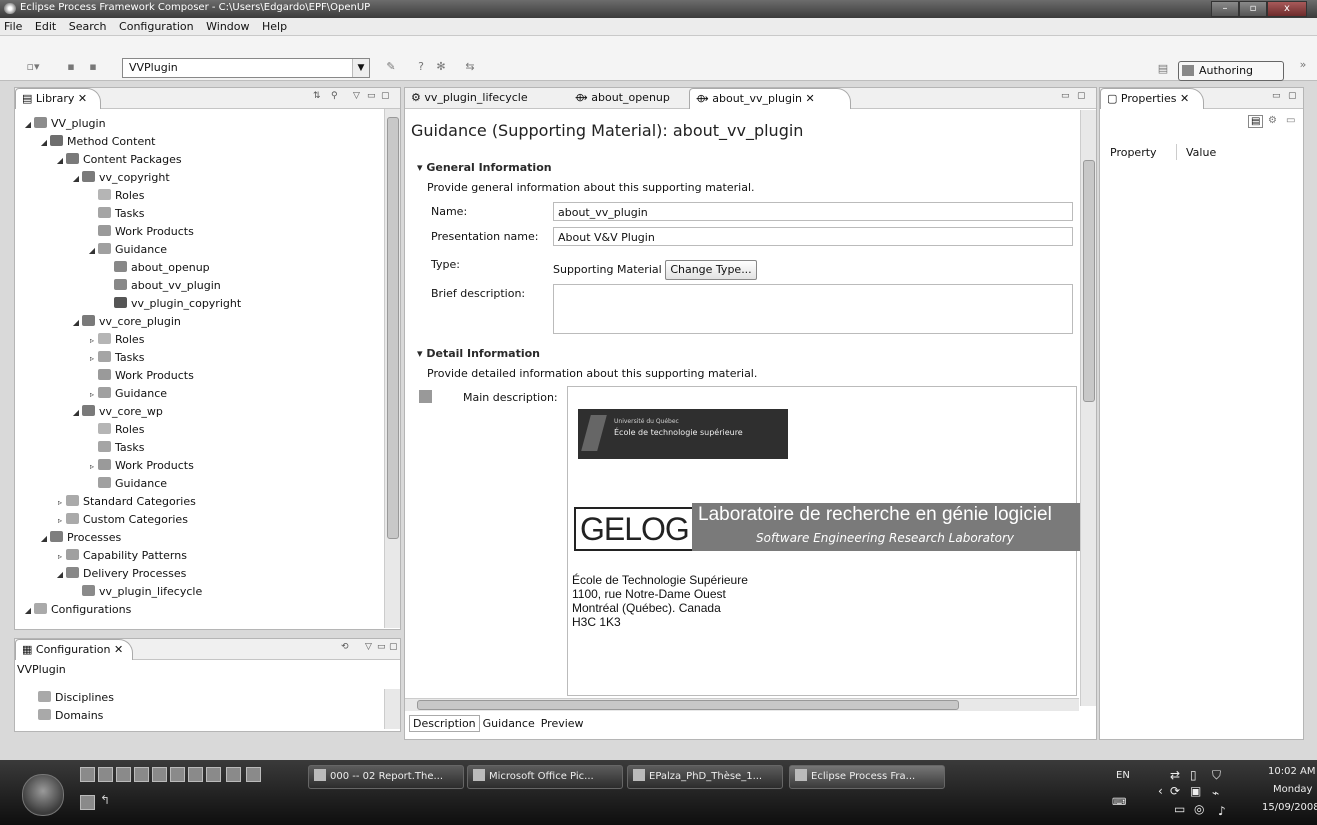 Image resolution: width=1317 pixels, height=825 pixels. Describe the element at coordinates (1193, 775) in the screenshot. I see `battery-icon: ▯` at that location.